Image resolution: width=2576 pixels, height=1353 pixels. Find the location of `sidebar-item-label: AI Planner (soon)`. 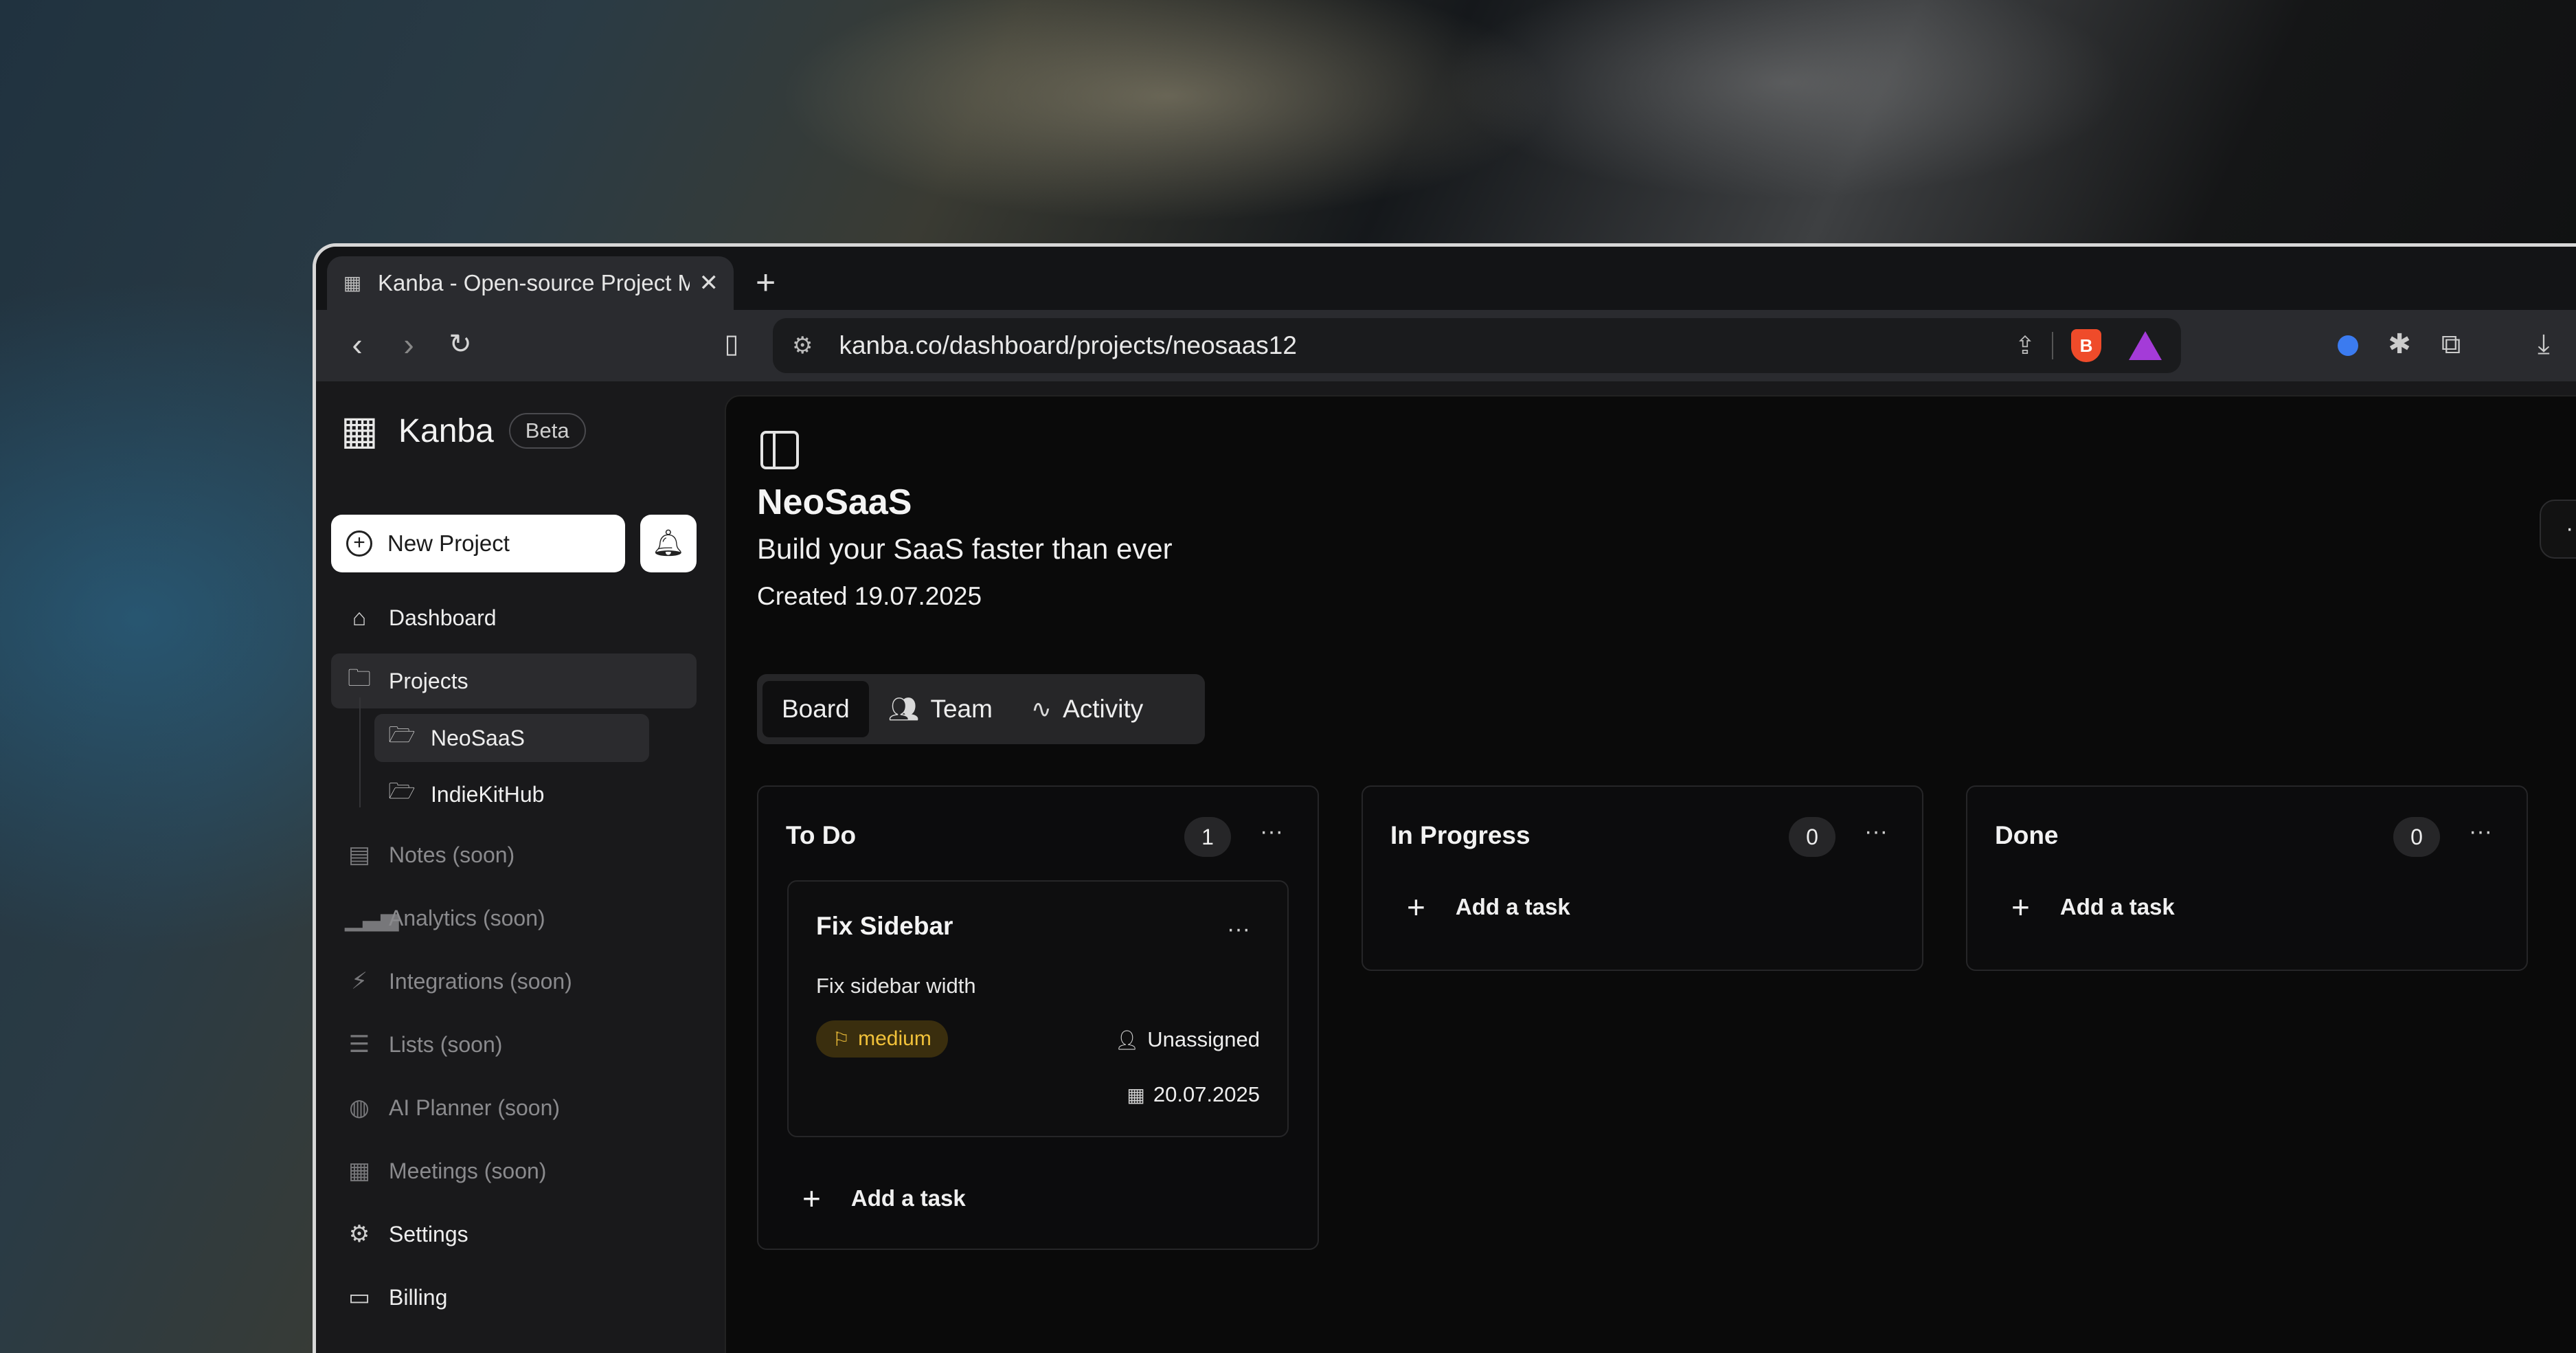

sidebar-item-label: AI Planner (soon) is located at coordinates (475, 1107).